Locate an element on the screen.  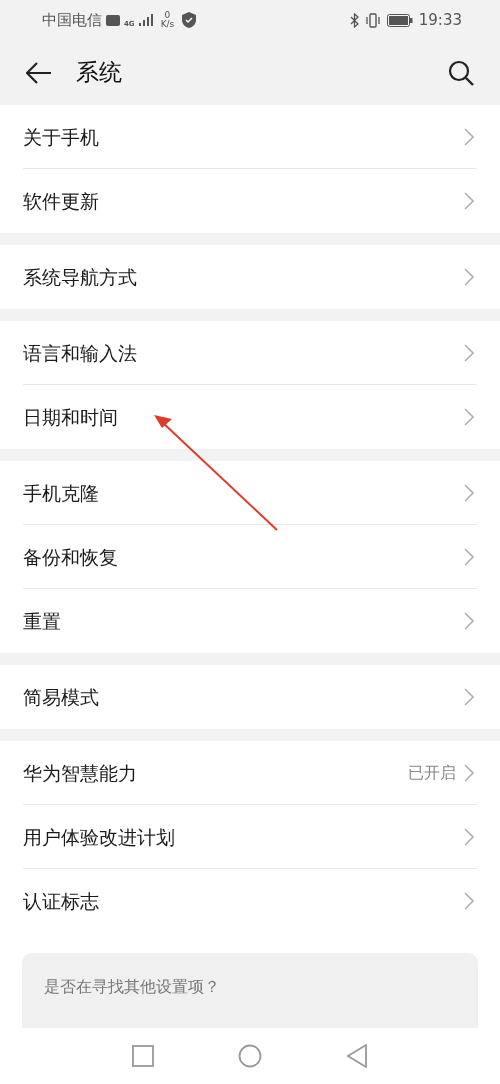
vibrate-icon is located at coordinates (372, 20).